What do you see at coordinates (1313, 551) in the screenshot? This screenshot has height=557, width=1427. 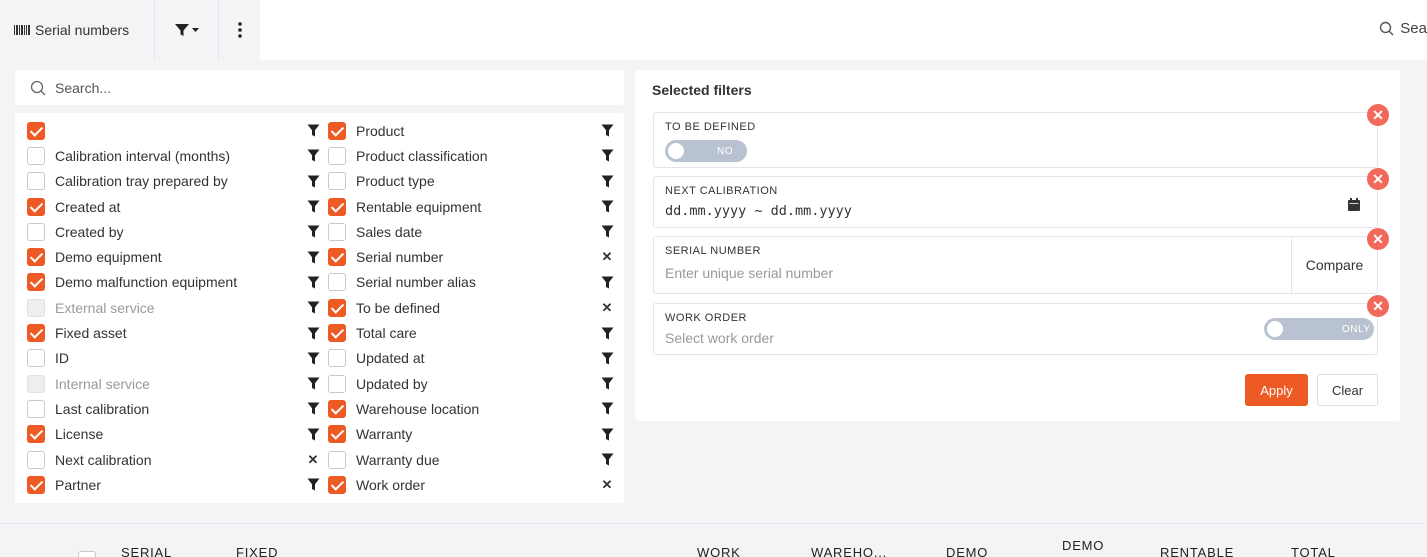 I see `column-header: TOTAL` at bounding box center [1313, 551].